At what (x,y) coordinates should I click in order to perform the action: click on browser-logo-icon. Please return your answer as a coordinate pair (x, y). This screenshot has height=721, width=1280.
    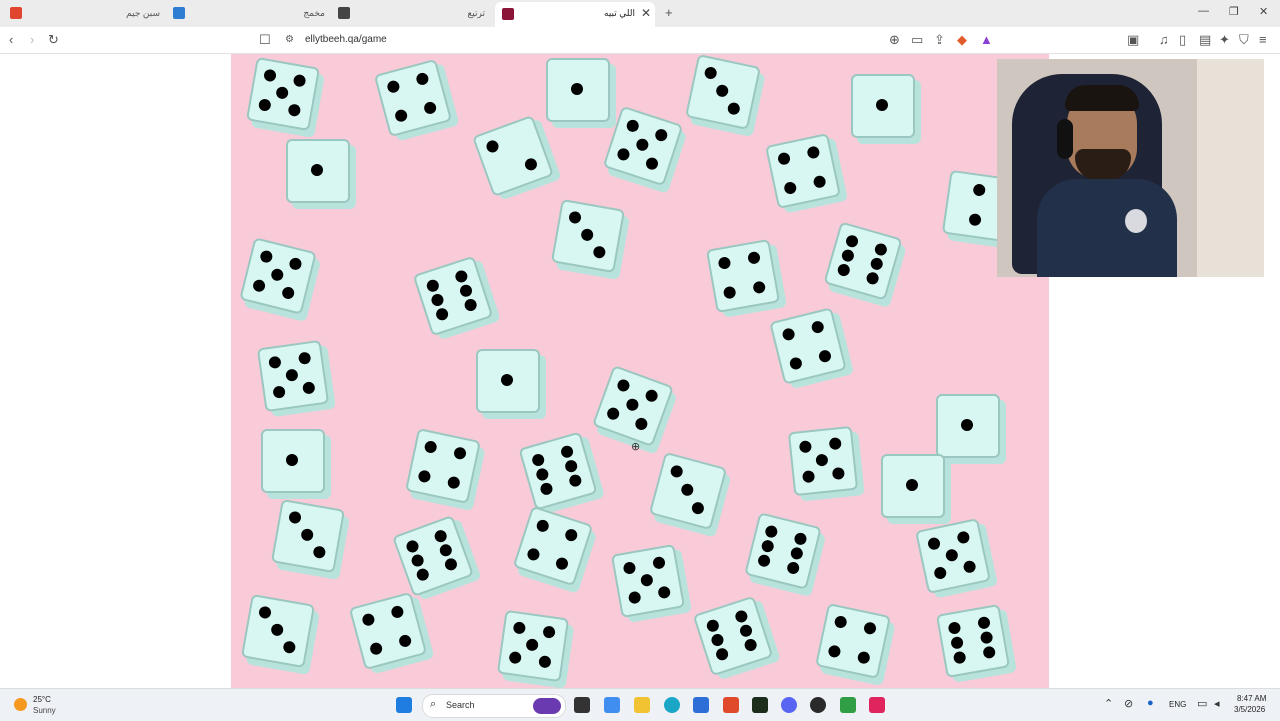
    Looking at the image, I should click on (16, 13).